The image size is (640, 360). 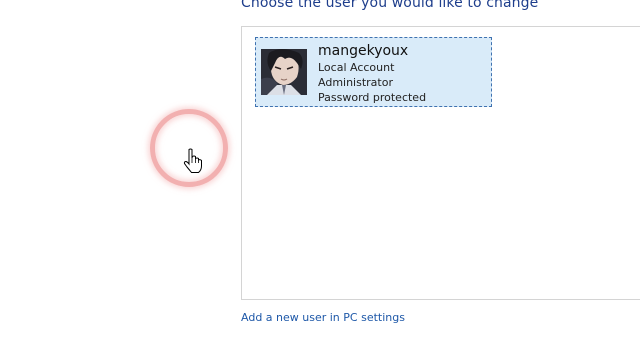 I want to click on avatar-picture, so click(x=284, y=72).